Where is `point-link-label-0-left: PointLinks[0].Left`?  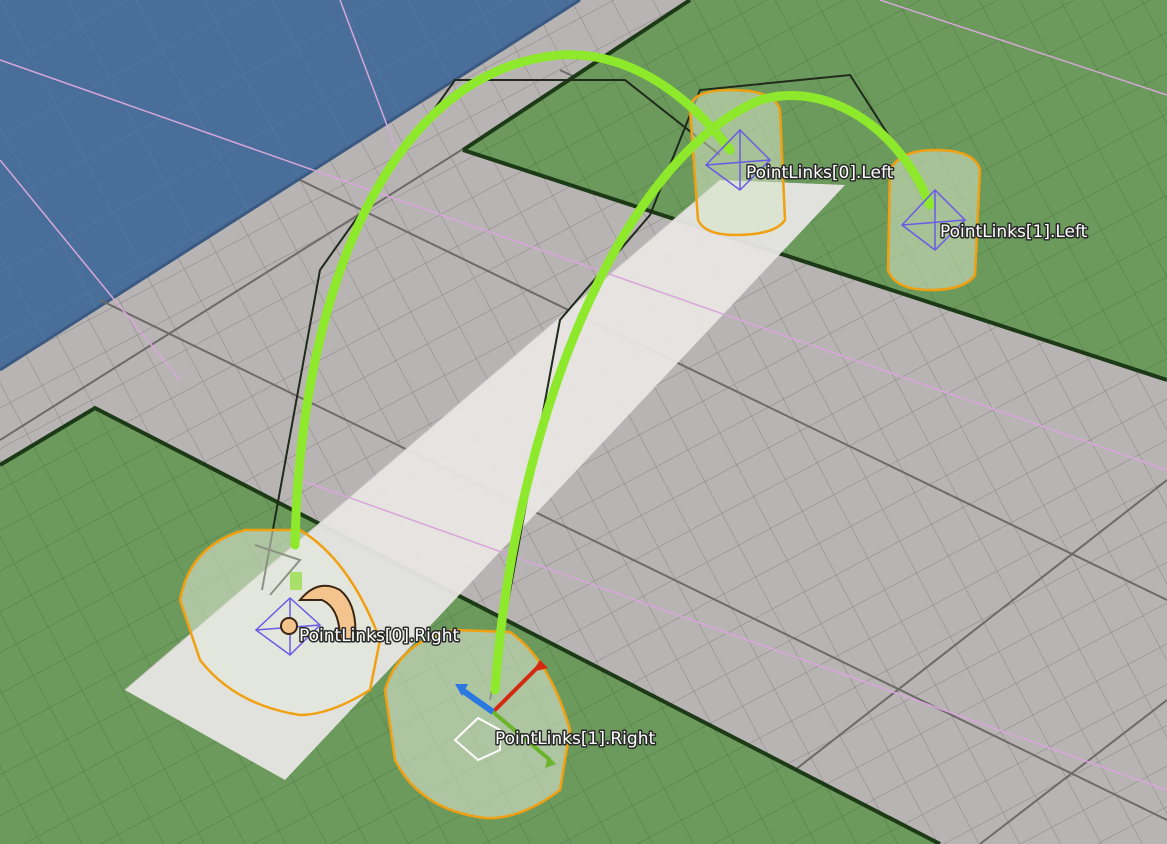
point-link-label-0-left: PointLinks[0].Left is located at coordinates (820, 173).